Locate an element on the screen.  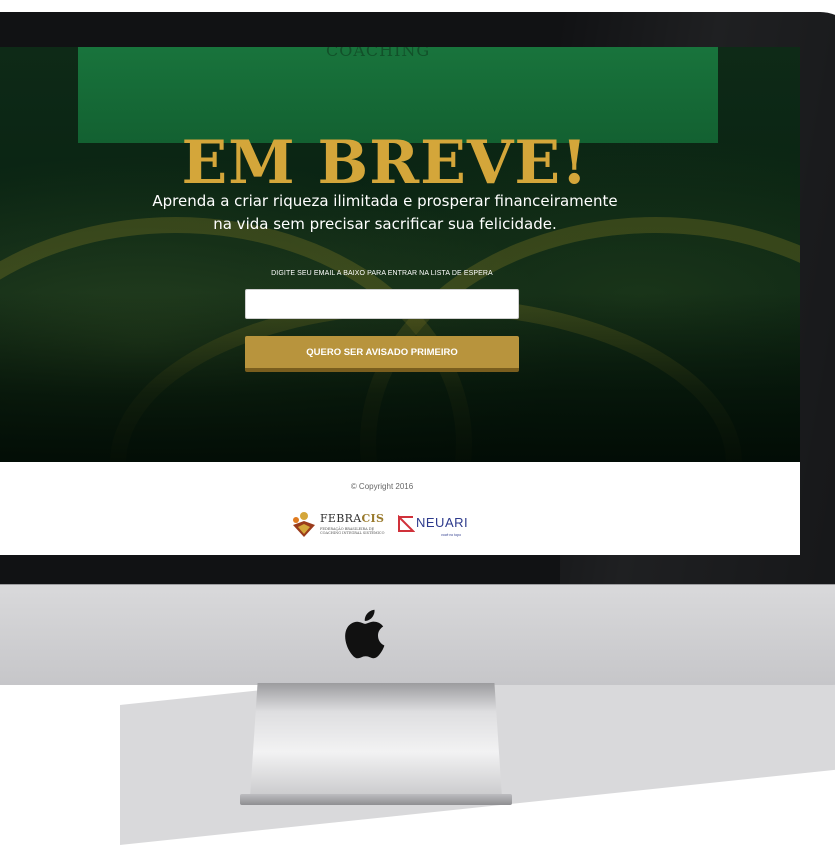
notify-me-button: QUERO SER AVISADO PRIMEIRO is located at coordinates (382, 354).